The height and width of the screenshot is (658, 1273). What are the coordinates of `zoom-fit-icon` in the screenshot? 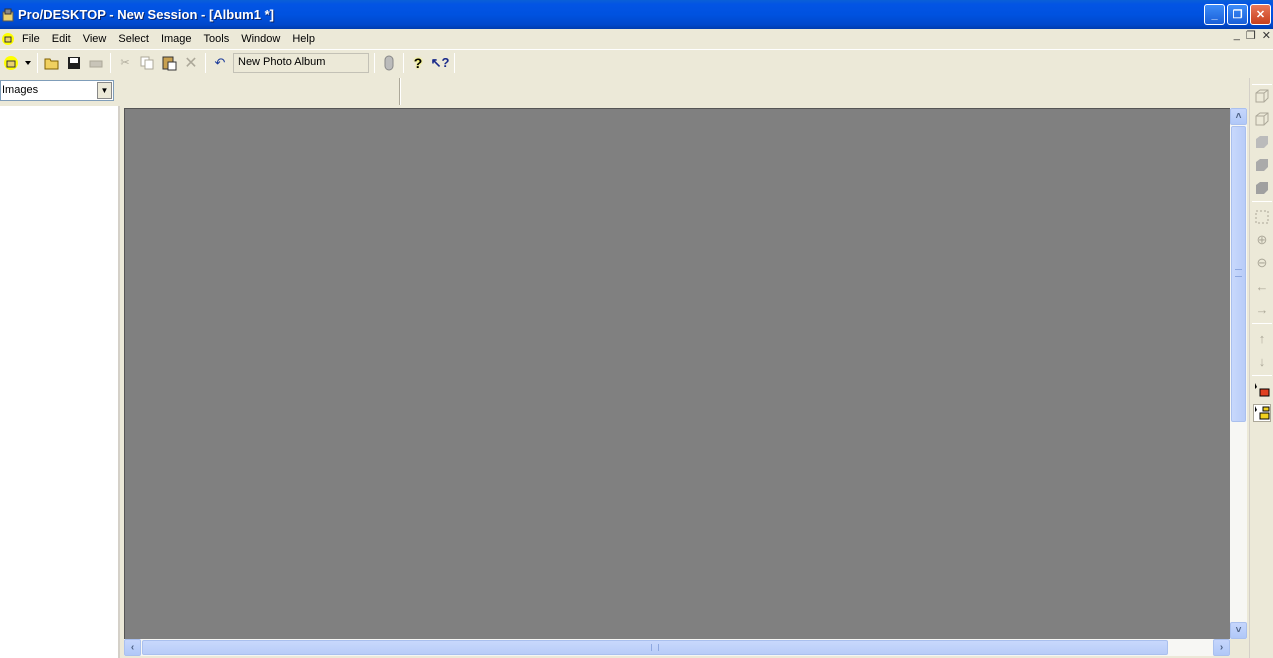 It's located at (1262, 217).